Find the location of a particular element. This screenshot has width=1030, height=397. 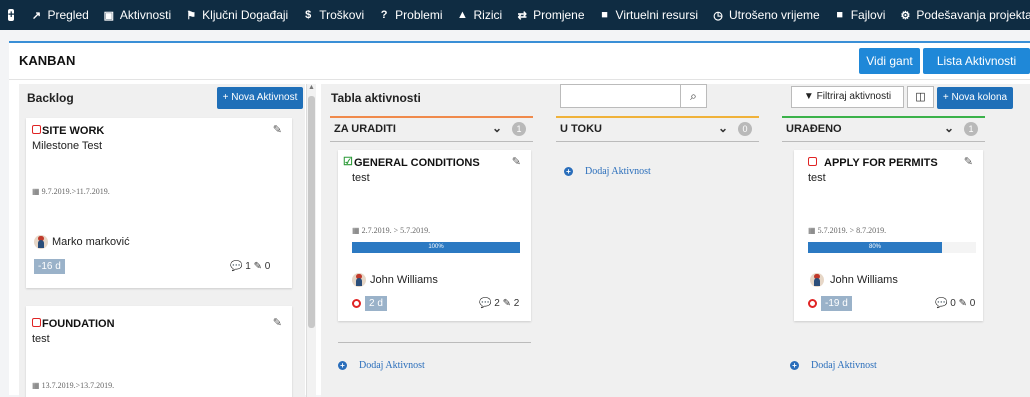

comment-attachment-counts: 💬 2 ✎ 2 is located at coordinates (499, 303).